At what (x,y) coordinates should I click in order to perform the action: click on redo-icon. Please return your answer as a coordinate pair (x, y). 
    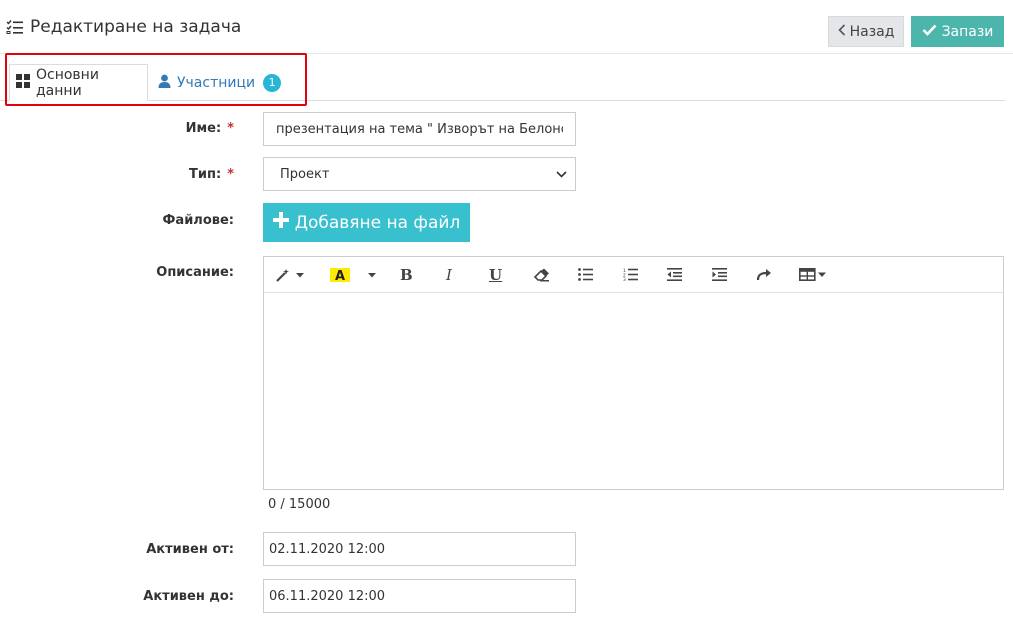
    Looking at the image, I should click on (764, 274).